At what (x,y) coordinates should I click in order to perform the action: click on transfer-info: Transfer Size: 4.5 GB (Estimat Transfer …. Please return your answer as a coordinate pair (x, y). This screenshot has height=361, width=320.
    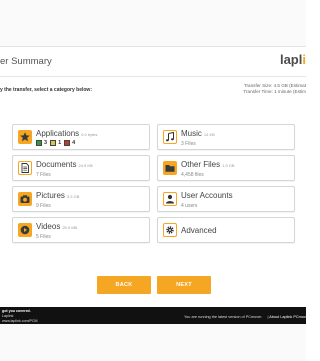
    Looking at the image, I should click on (274, 89).